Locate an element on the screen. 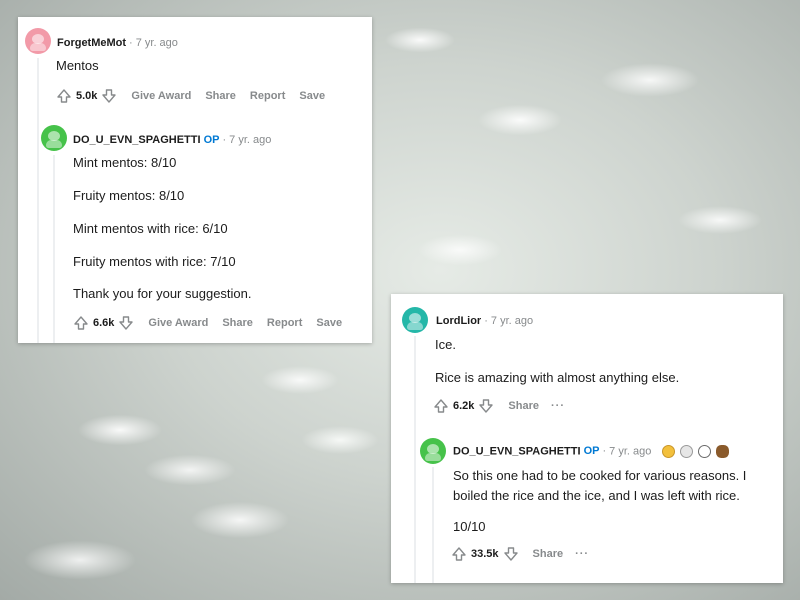 This screenshot has height=600, width=800. comment-line: Ice. is located at coordinates (445, 344).